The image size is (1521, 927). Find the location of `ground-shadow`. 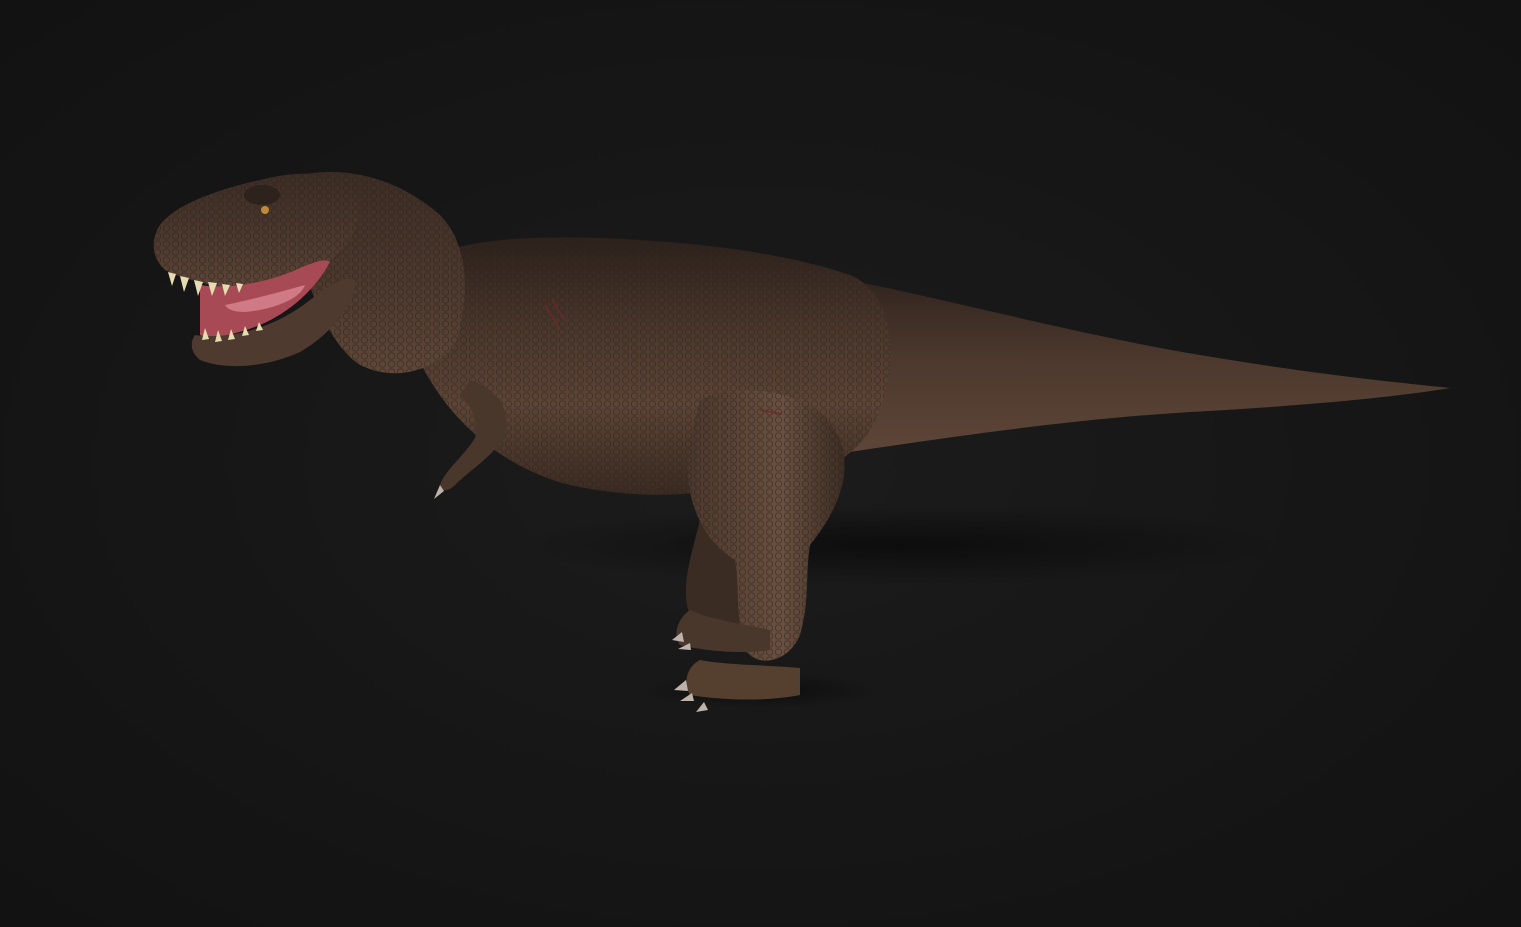

ground-shadow is located at coordinates (900, 545).